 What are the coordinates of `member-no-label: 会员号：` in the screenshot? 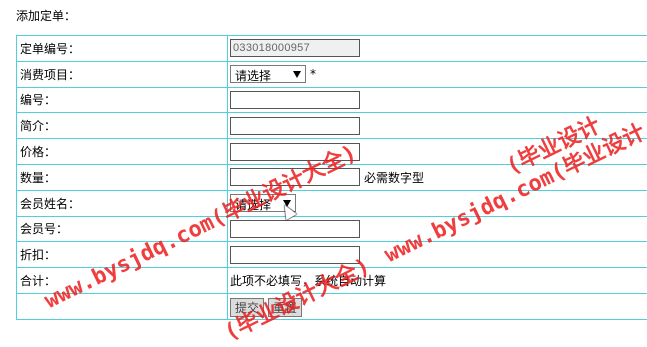 It's located at (122, 229).